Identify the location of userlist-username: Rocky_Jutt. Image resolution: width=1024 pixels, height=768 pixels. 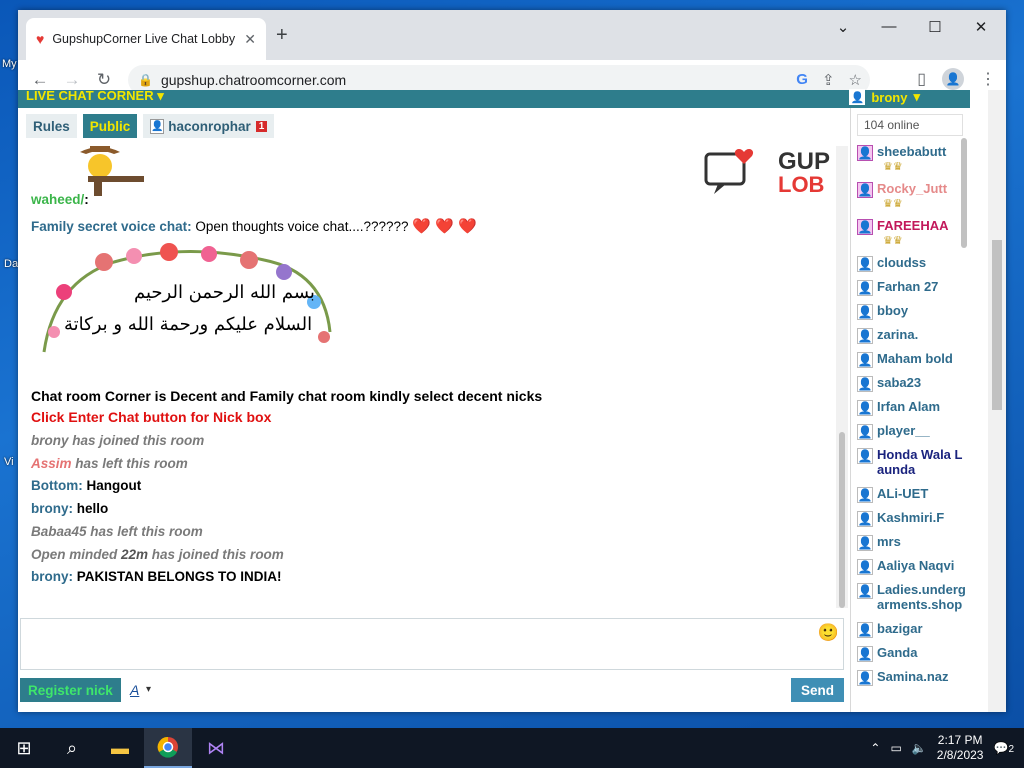
(912, 188).